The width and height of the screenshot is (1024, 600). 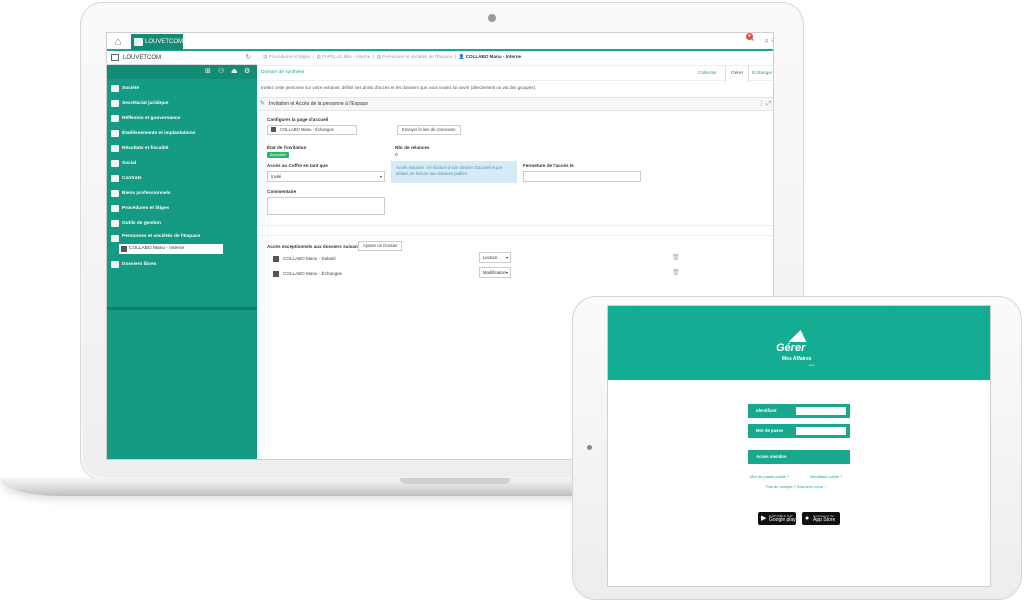 What do you see at coordinates (248, 58) in the screenshot?
I see `refresh-icon: ↻` at bounding box center [248, 58].